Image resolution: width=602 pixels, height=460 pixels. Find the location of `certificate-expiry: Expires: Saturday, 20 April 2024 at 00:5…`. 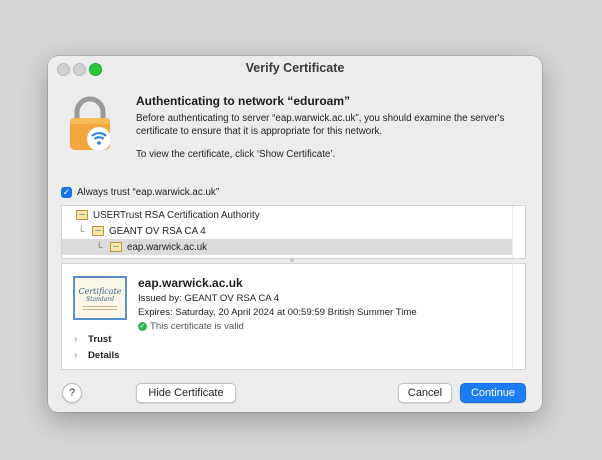

certificate-expiry: Expires: Saturday, 20 April 2024 at 00:5… is located at coordinates (277, 312).